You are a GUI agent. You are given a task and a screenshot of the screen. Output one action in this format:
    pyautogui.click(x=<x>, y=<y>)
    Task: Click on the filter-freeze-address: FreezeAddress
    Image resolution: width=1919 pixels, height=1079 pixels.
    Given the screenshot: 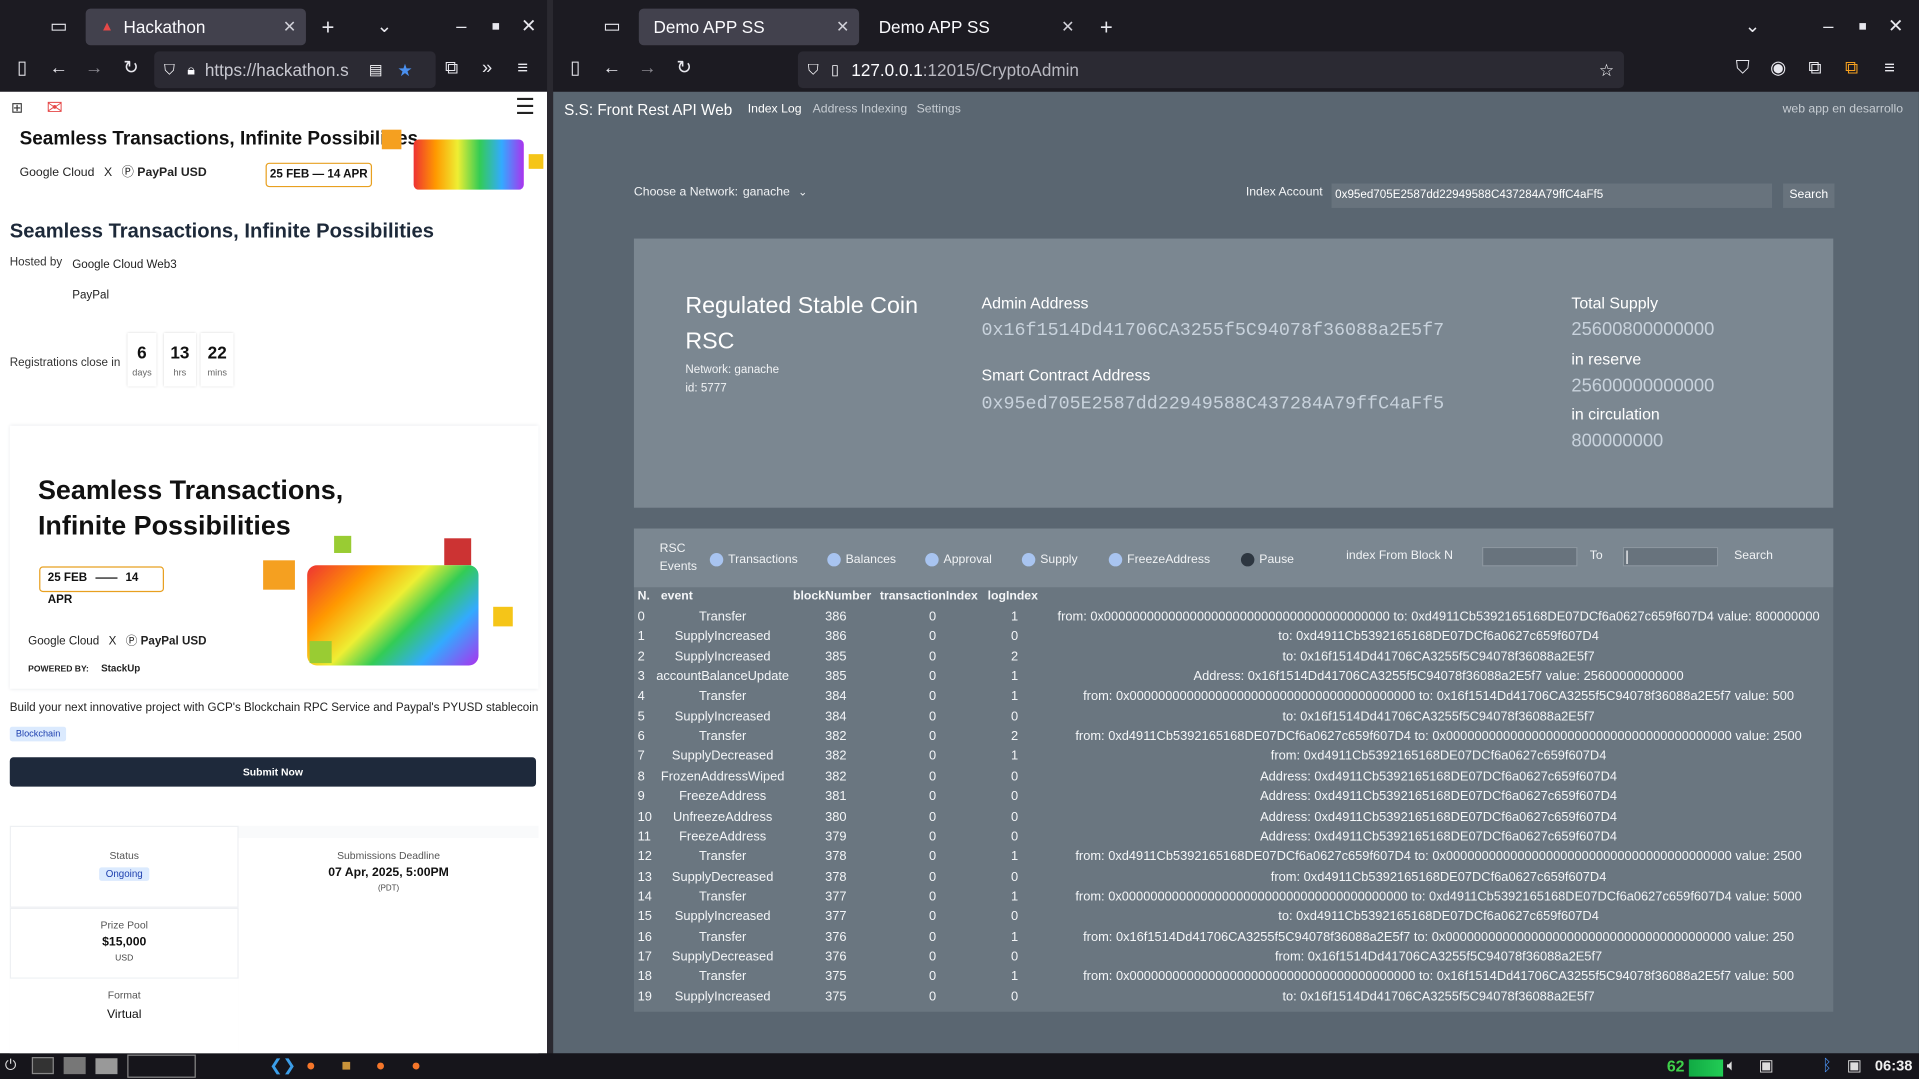 What is the action you would take?
    pyautogui.click(x=1159, y=559)
    